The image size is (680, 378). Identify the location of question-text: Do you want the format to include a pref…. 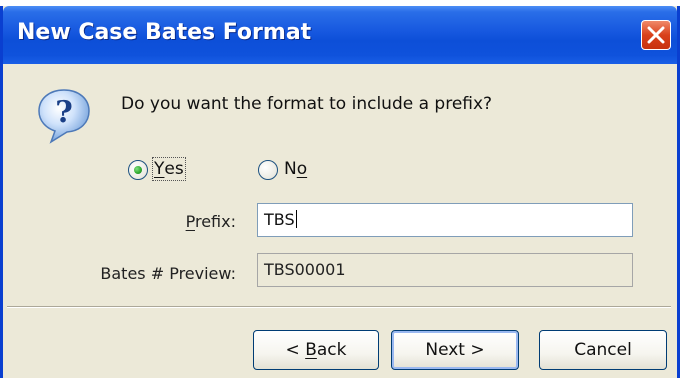
(307, 104).